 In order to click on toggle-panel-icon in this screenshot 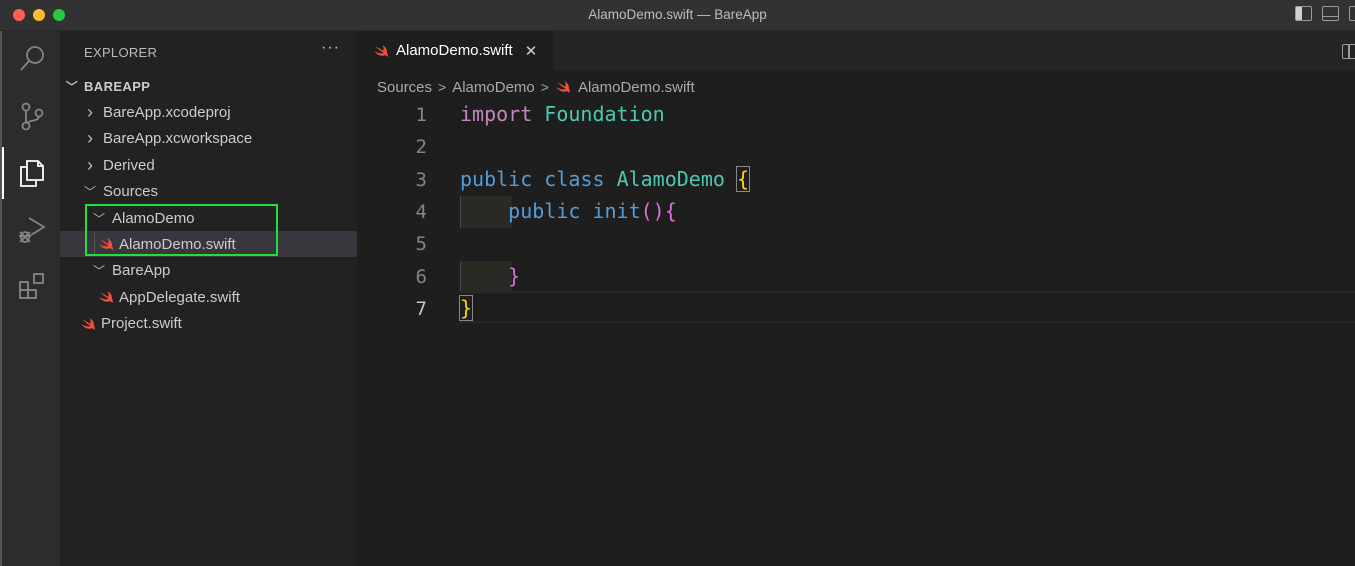, I will do `click(1330, 13)`.